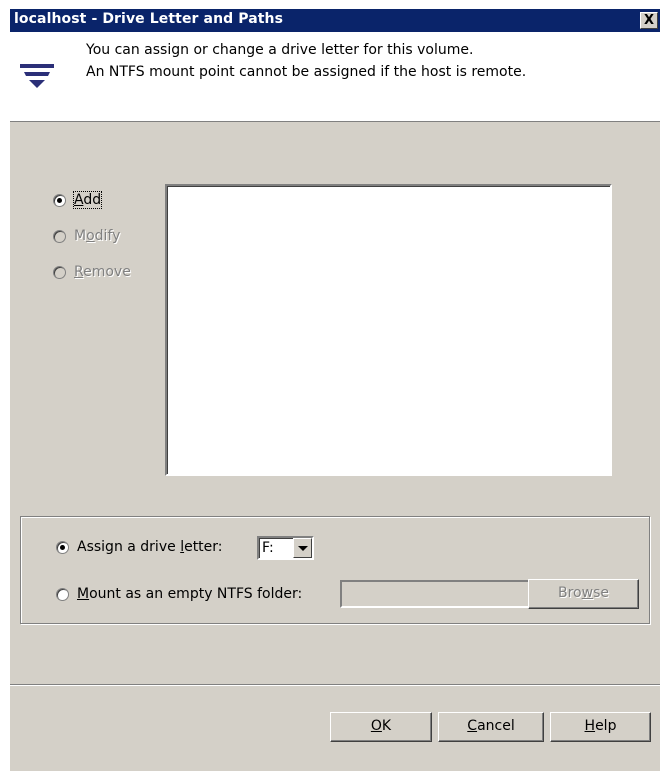 This screenshot has height=771, width=660. What do you see at coordinates (102, 272) in the screenshot?
I see `remove-label: Remove` at bounding box center [102, 272].